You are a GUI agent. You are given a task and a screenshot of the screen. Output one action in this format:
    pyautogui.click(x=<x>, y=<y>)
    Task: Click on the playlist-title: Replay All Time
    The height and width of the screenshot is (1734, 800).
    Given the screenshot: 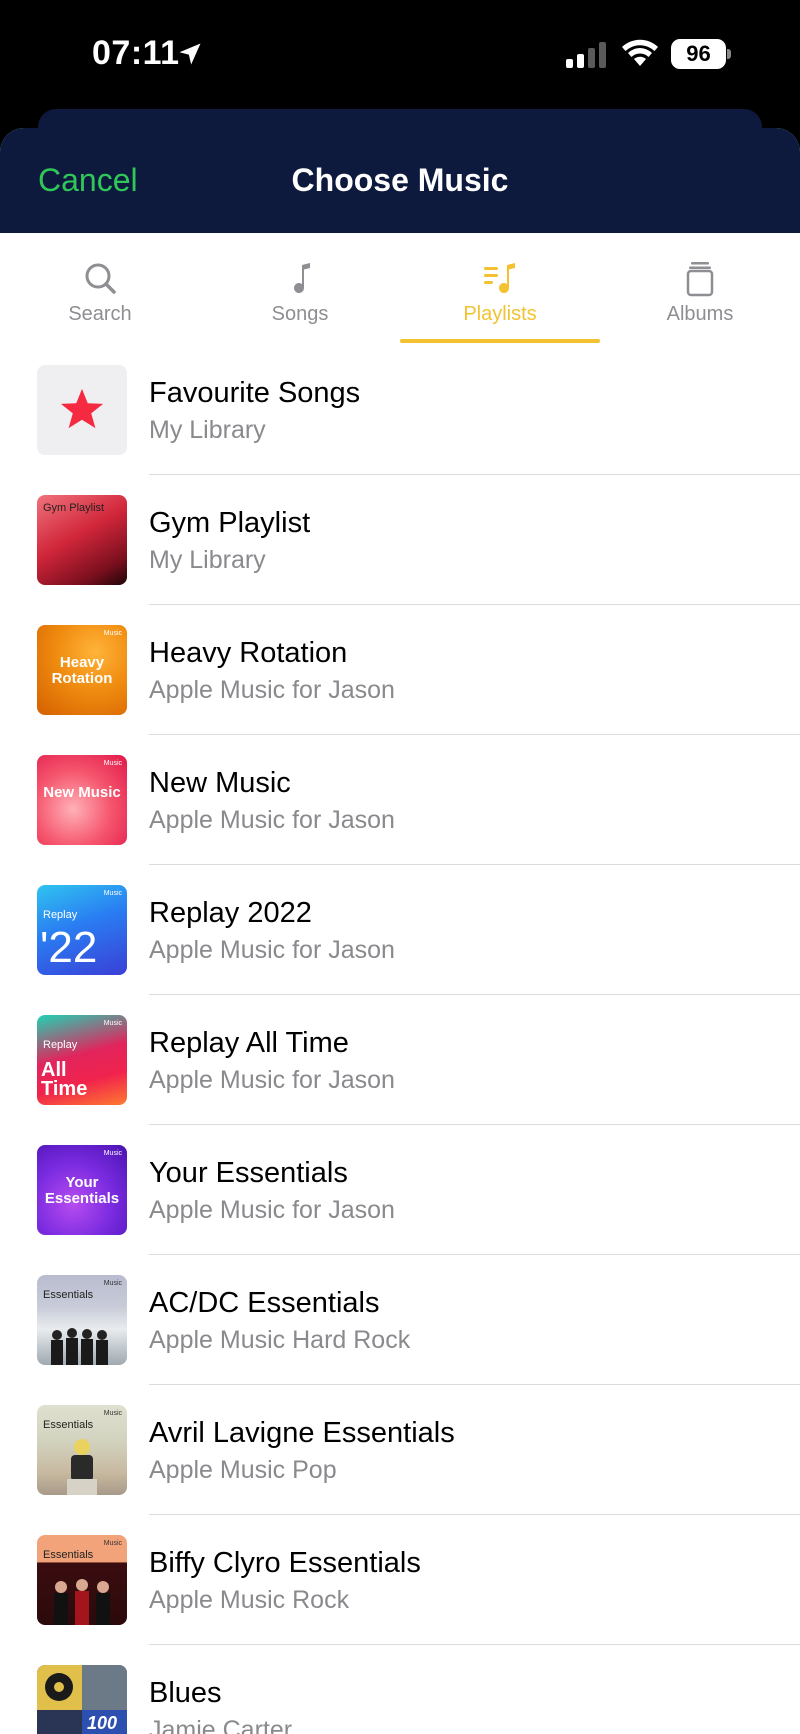 What is the action you would take?
    pyautogui.click(x=249, y=1043)
    